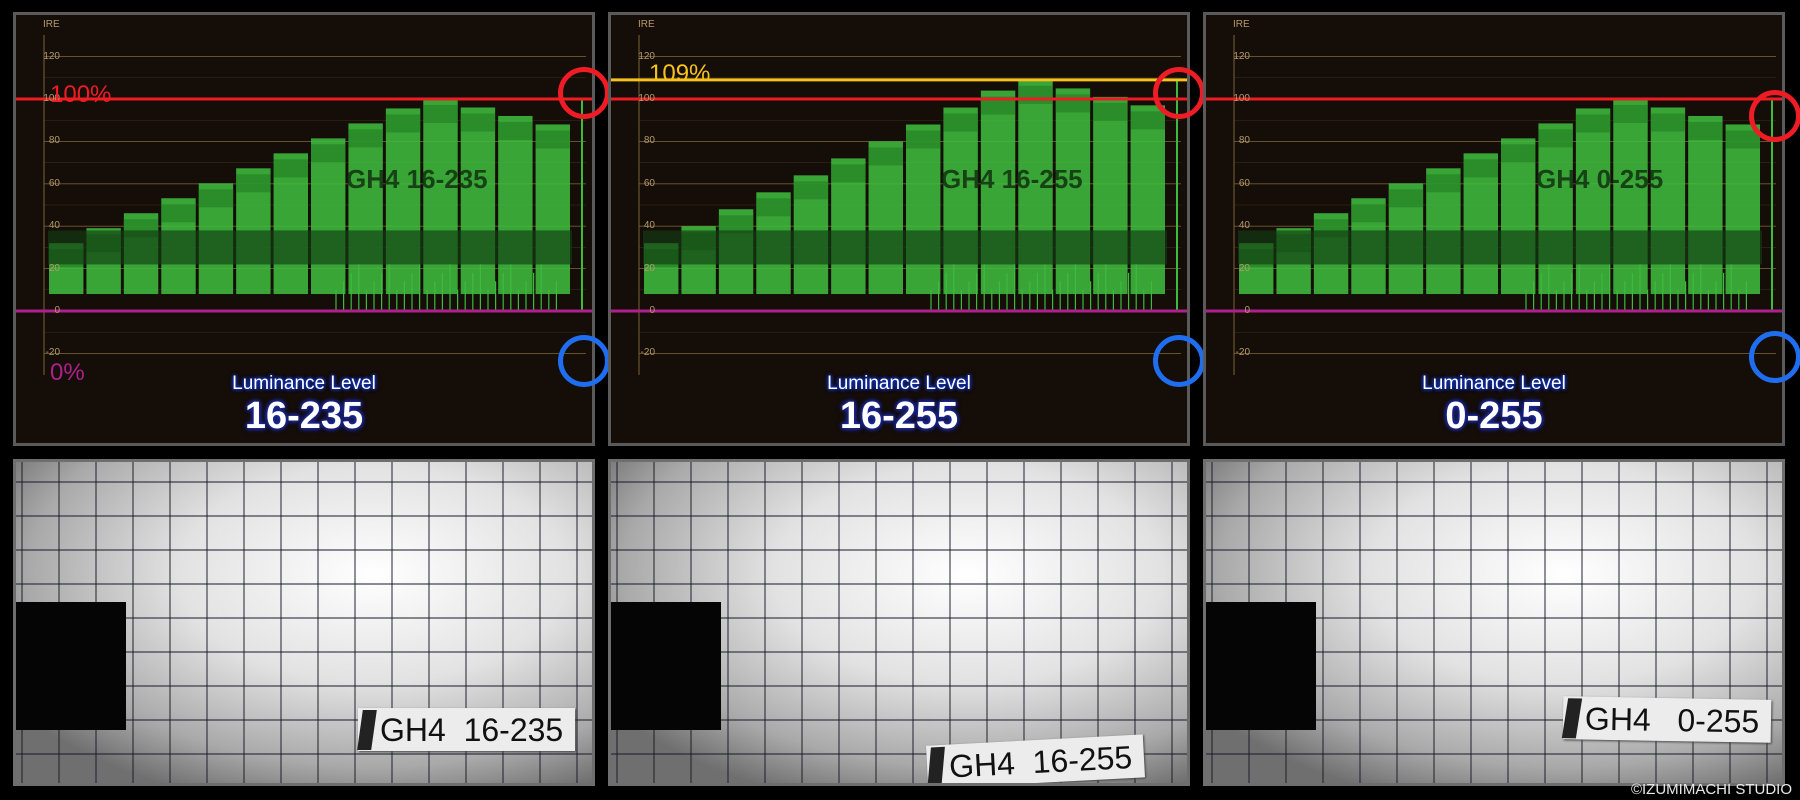 The width and height of the screenshot is (1800, 800). Describe the element at coordinates (81, 94) in the screenshot. I see `white-level-marker-label: 100%` at that location.